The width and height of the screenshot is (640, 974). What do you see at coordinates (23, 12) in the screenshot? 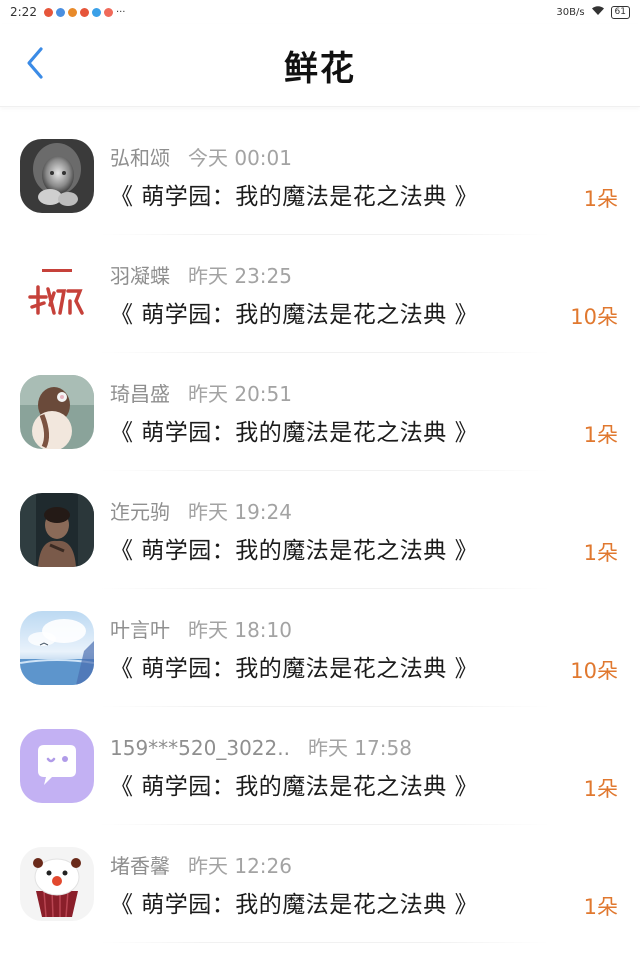
I see `status-time: 2:22` at bounding box center [23, 12].